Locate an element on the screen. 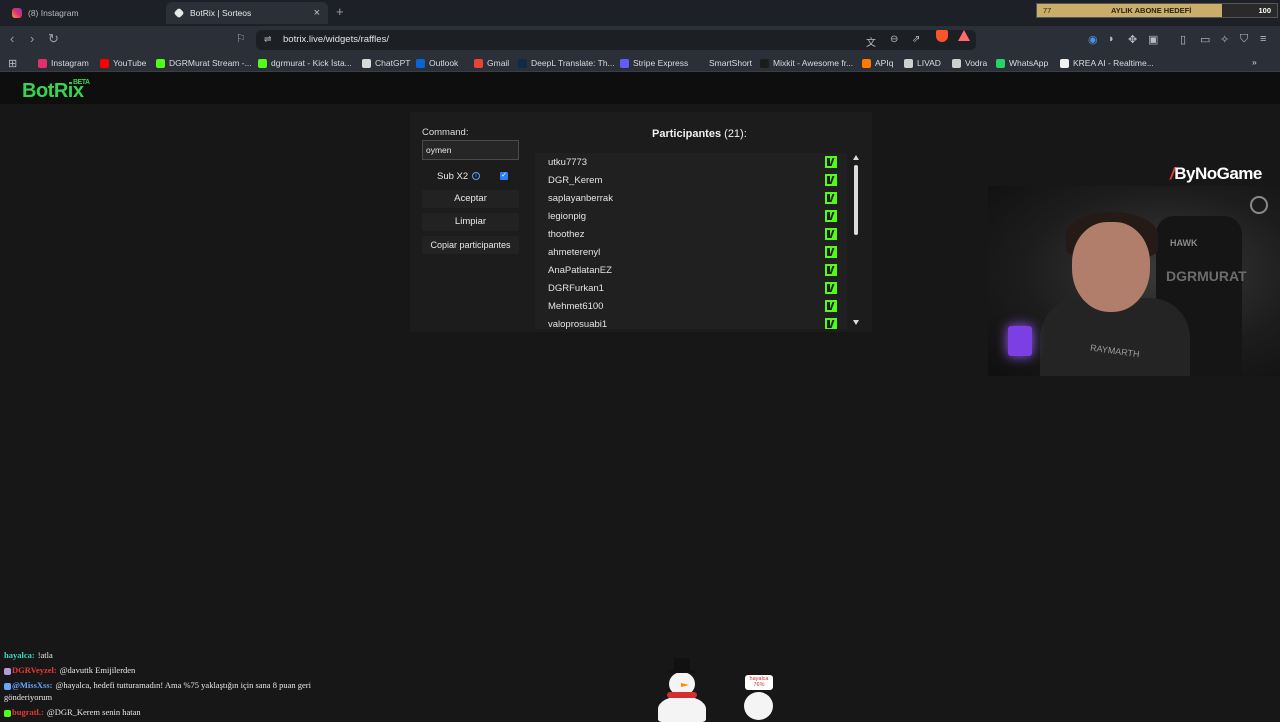  close-tab-icon: × is located at coordinates (317, 13).